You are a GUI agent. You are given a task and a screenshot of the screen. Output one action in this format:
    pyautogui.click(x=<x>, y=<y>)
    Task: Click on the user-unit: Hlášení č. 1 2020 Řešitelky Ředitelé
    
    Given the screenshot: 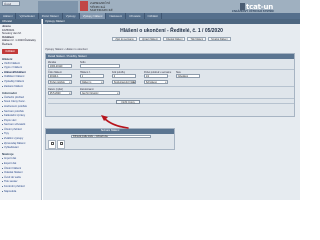 What is the action you would take?
    pyautogui.click(x=19, y=42)
    